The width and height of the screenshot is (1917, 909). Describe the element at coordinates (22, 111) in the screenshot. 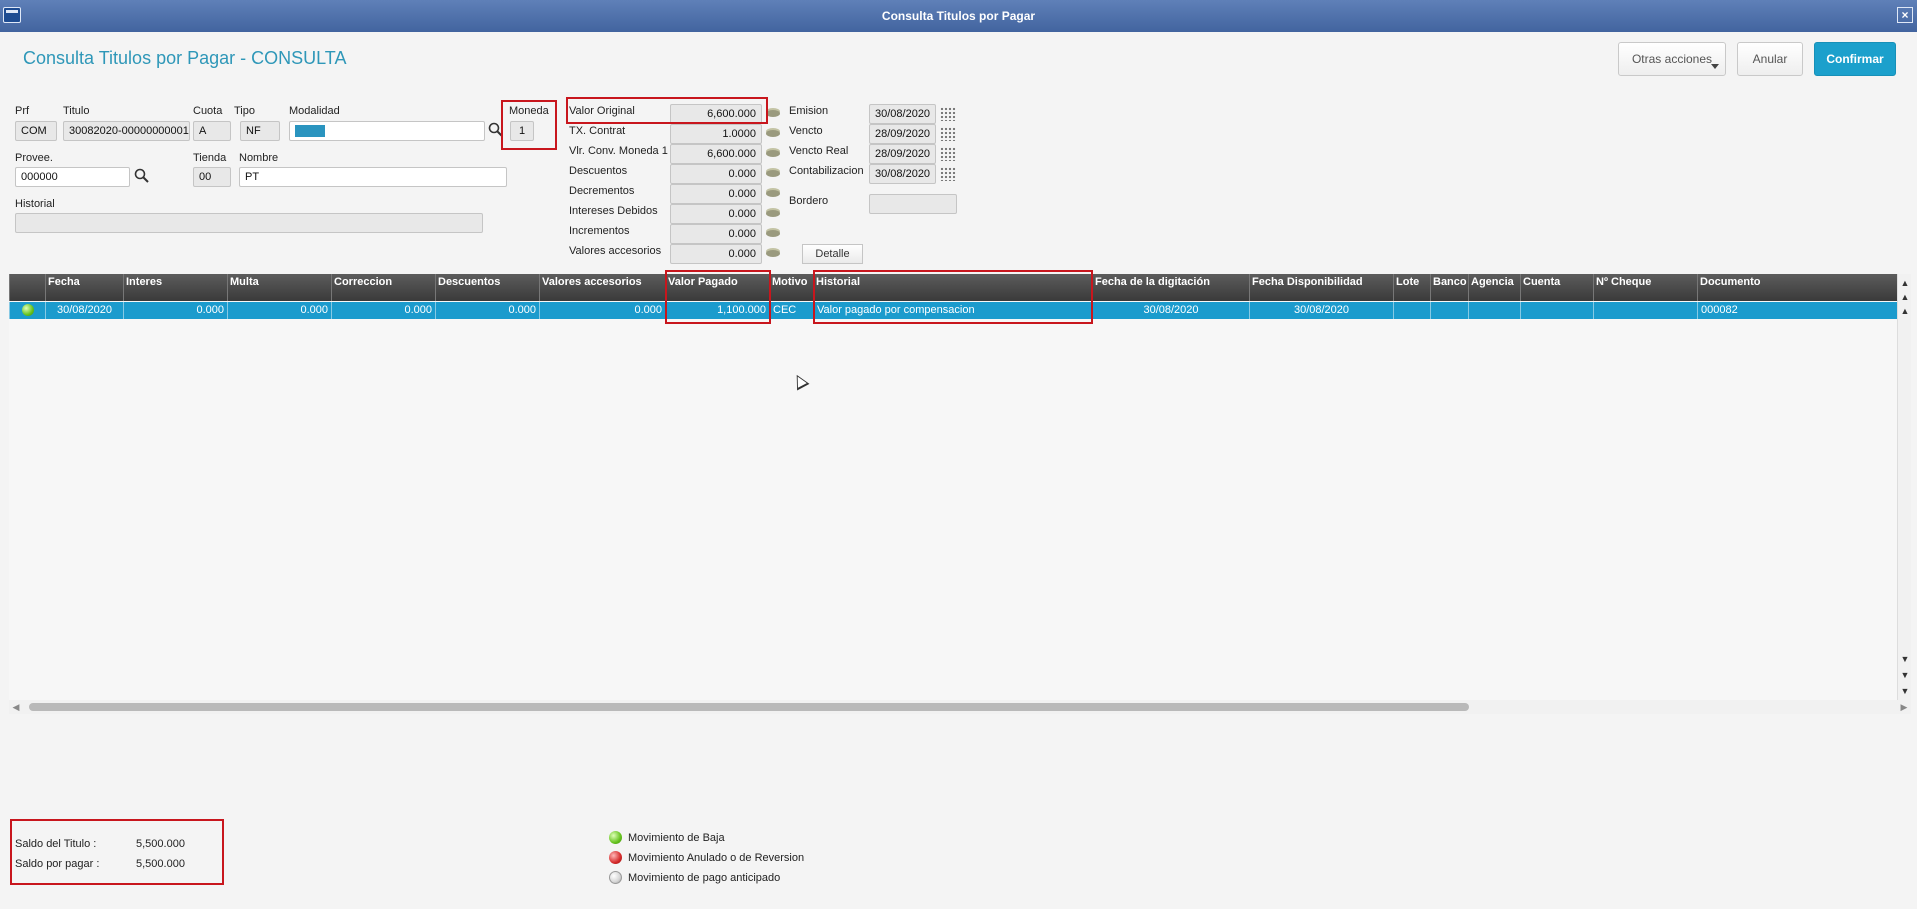

I see `prf-label: Prf` at that location.